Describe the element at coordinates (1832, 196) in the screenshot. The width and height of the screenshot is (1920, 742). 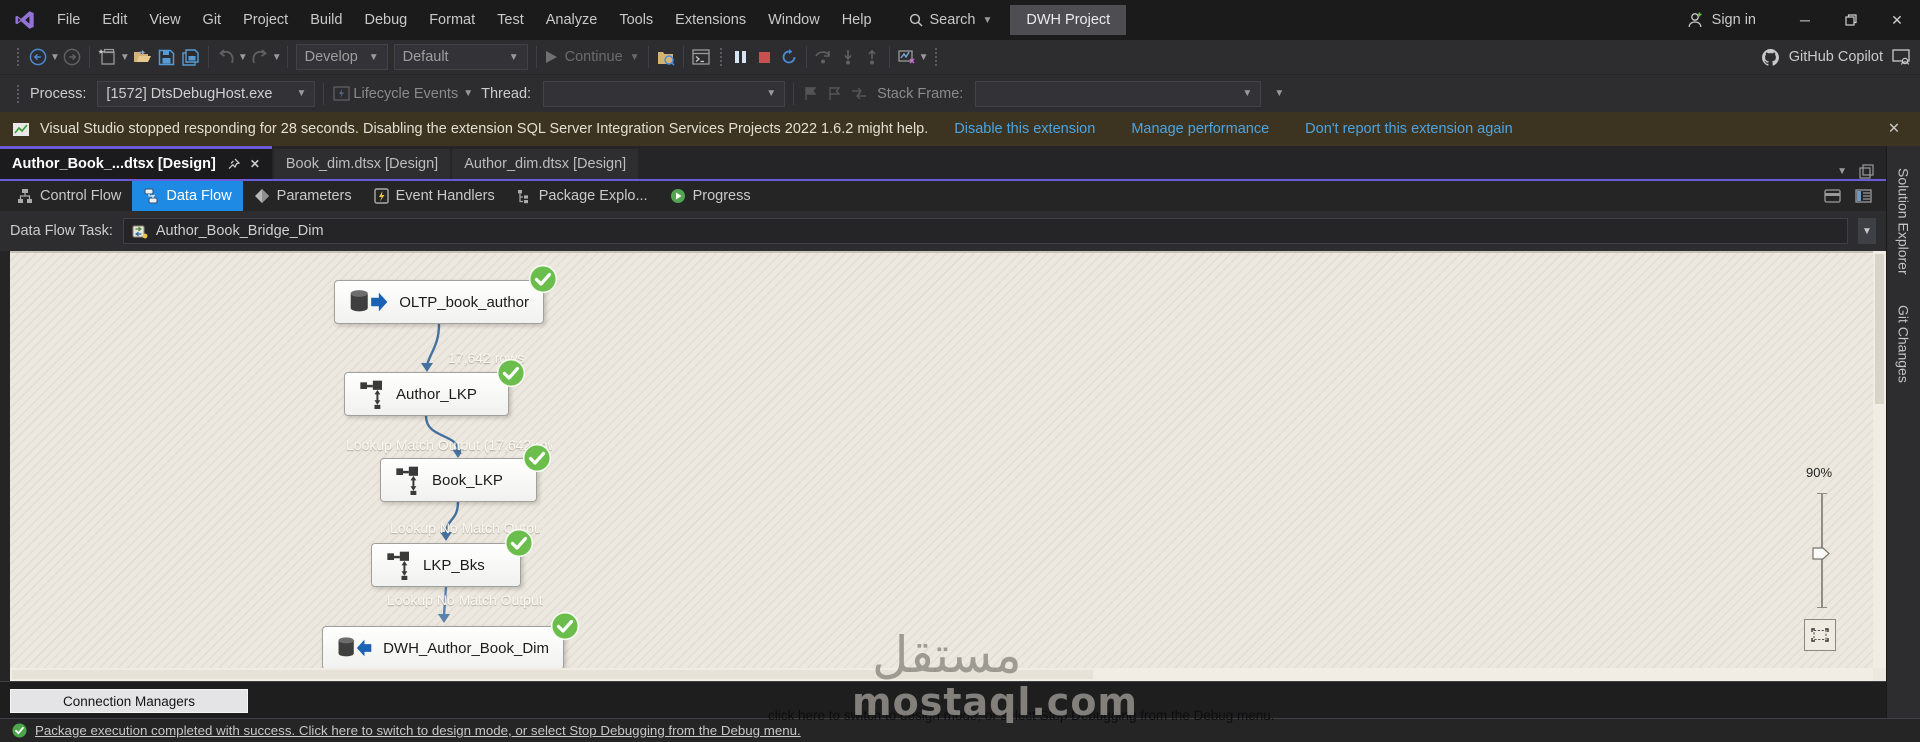
I see `card-icon` at that location.